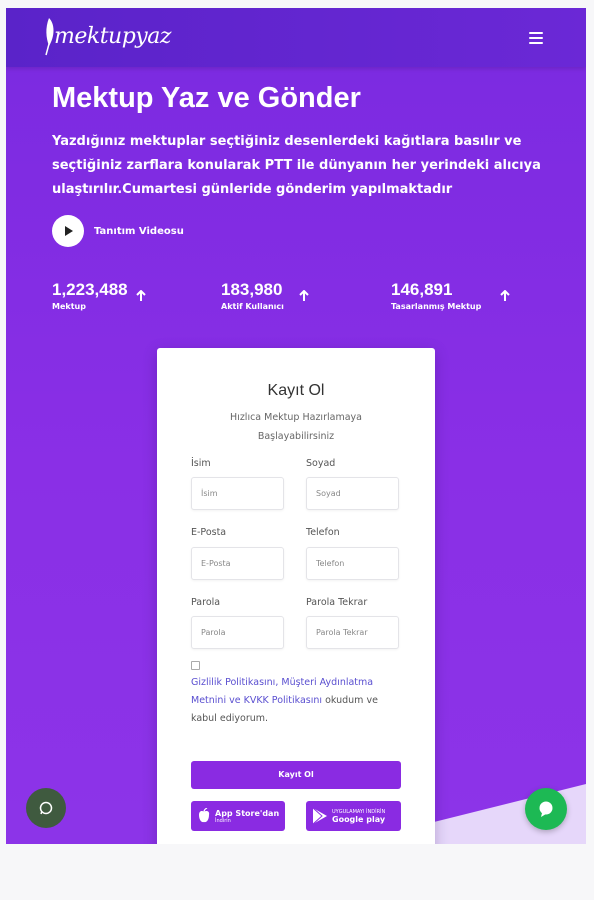  Describe the element at coordinates (206, 602) in the screenshot. I see `password-label: Parola` at that location.